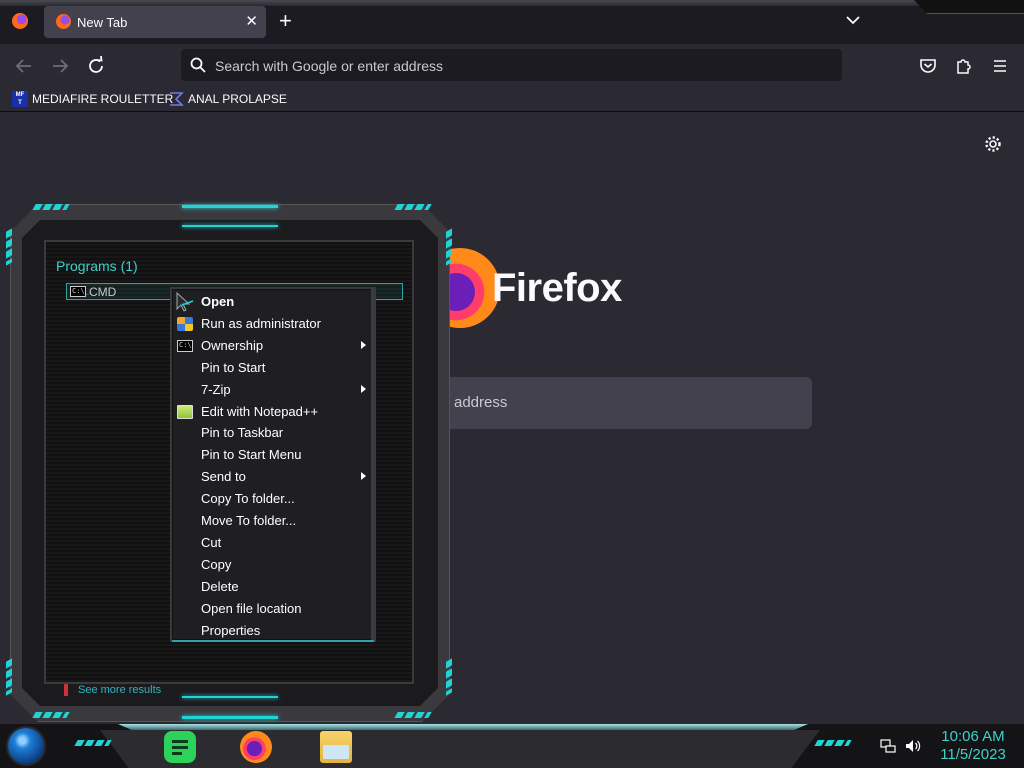  I want to click on tab-new-tab: New Tab ✕, so click(155, 22).